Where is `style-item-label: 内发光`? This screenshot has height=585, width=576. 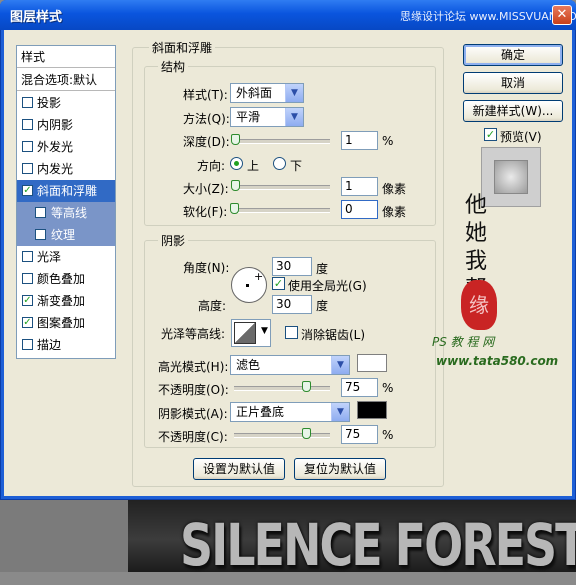
style-item-label: 内发光 is located at coordinates (55, 169).